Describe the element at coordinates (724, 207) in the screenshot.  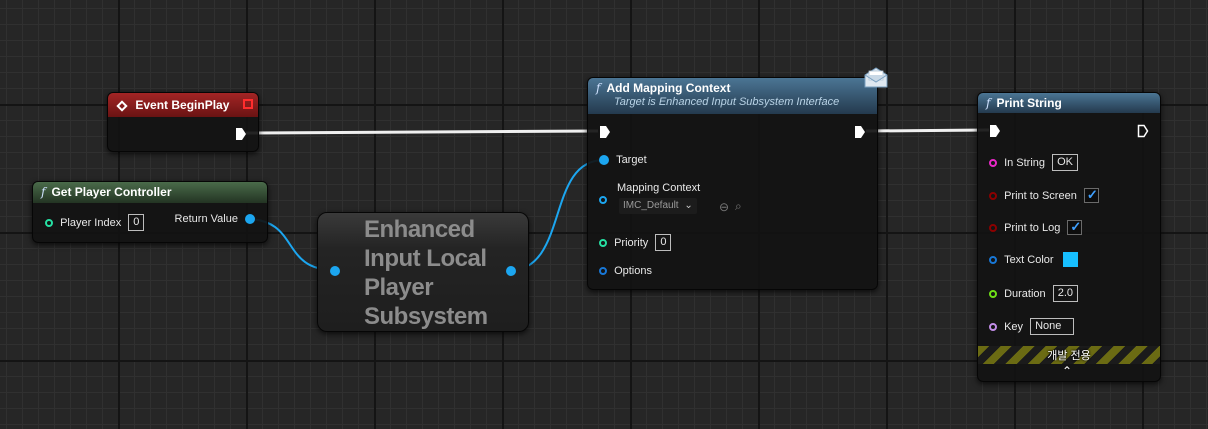
I see `use-selected-icon: ⊖` at that location.